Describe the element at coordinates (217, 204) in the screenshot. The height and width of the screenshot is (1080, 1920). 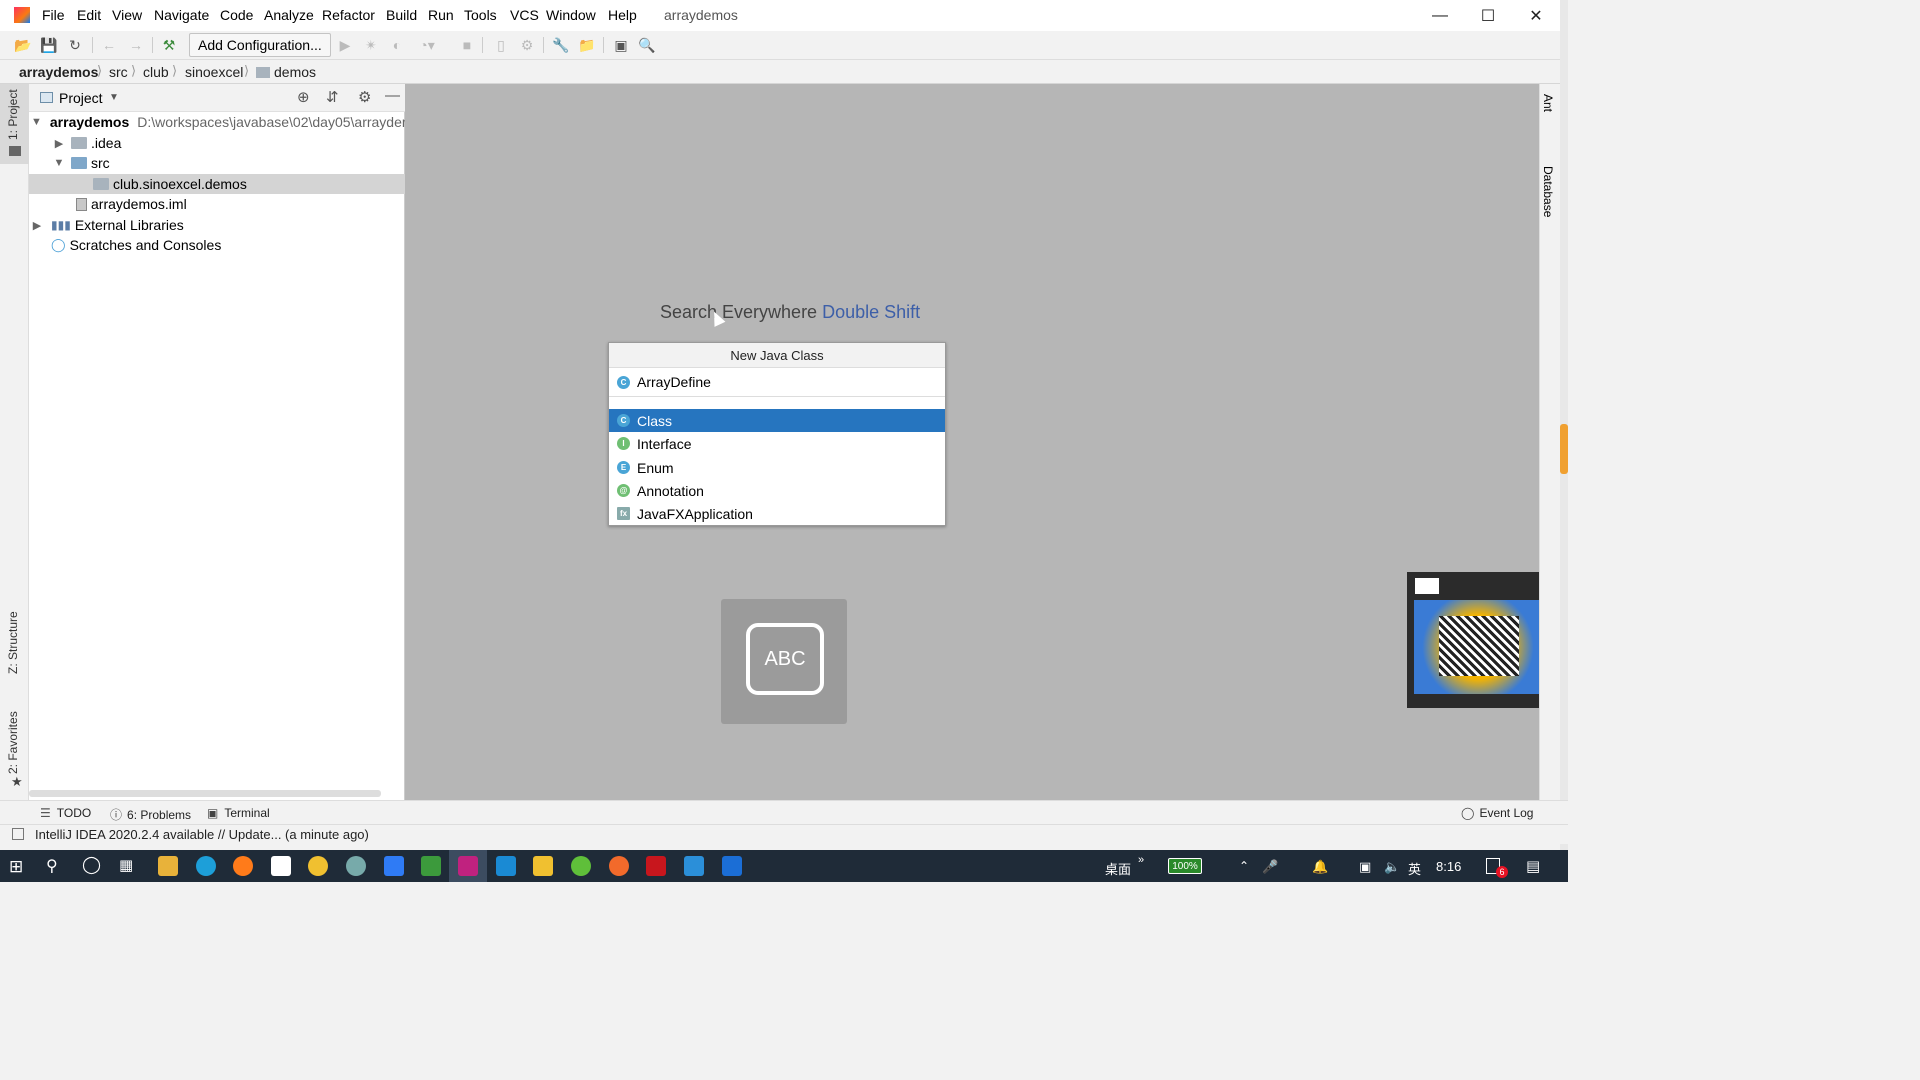
I see `tree-item-iml: arraydemos.iml` at that location.